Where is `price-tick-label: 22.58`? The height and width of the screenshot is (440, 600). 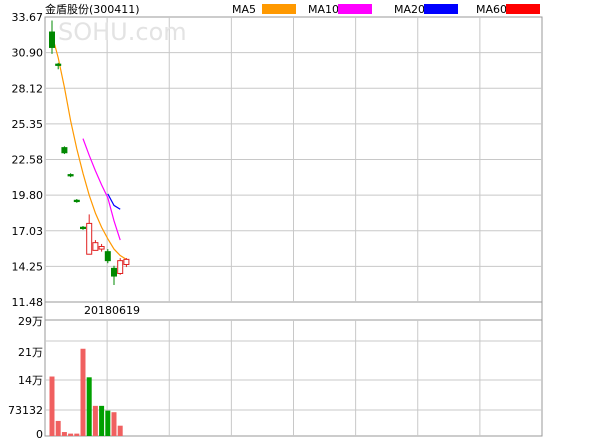
price-tick-label: 22.58 is located at coordinates (28, 160).